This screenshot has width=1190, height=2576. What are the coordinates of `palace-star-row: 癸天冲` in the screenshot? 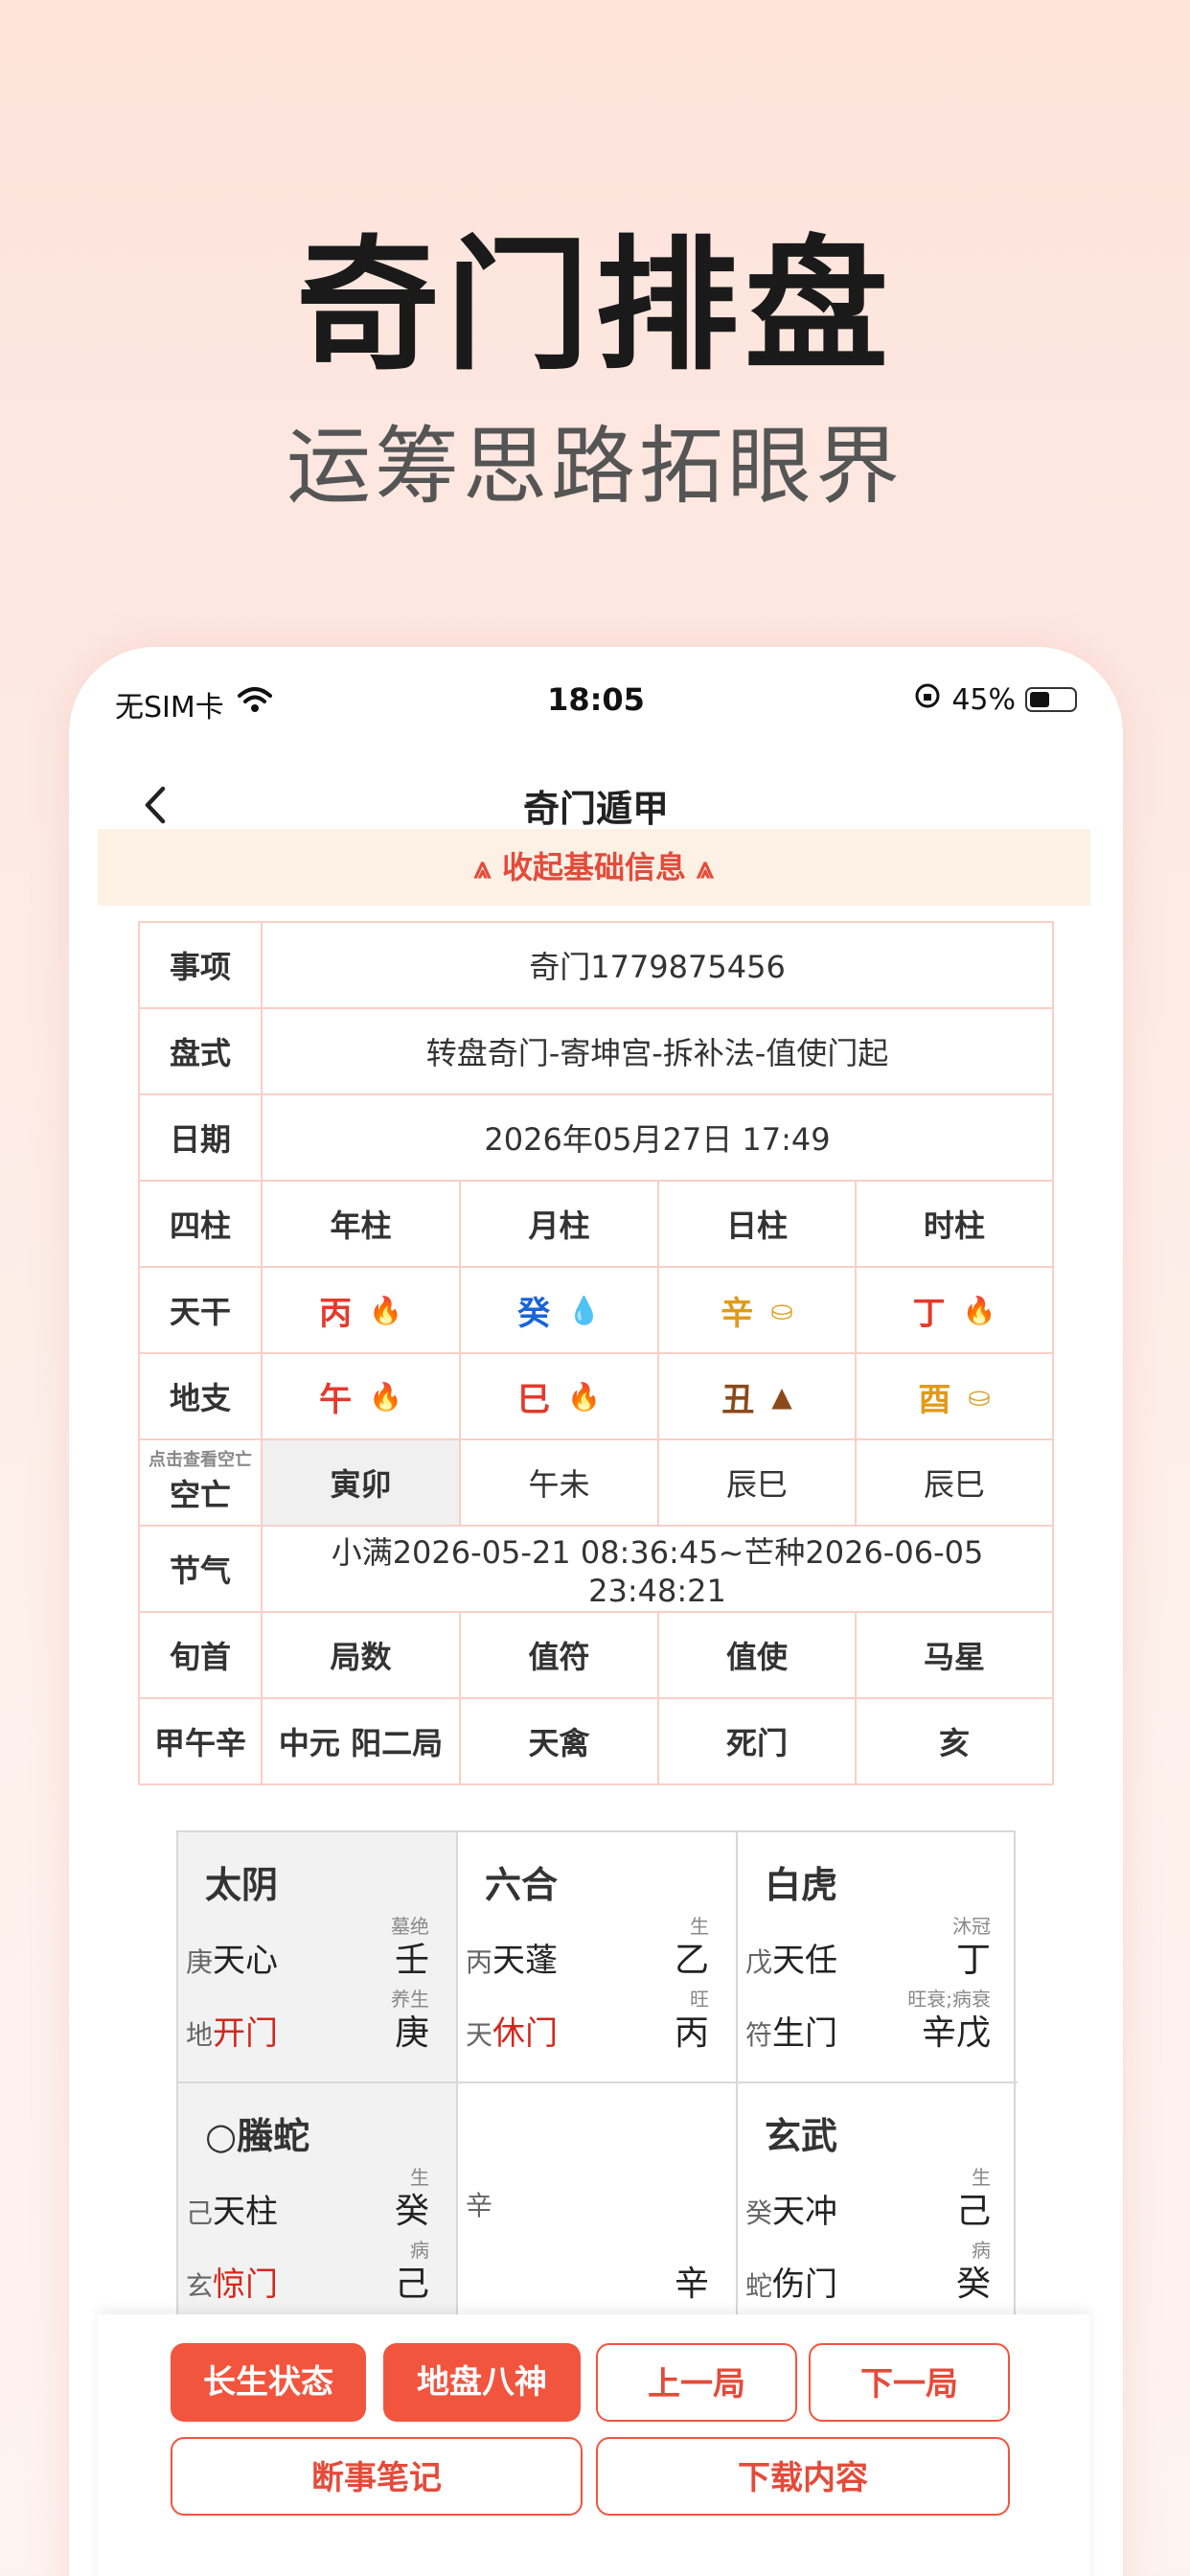 It's located at (792, 2212).